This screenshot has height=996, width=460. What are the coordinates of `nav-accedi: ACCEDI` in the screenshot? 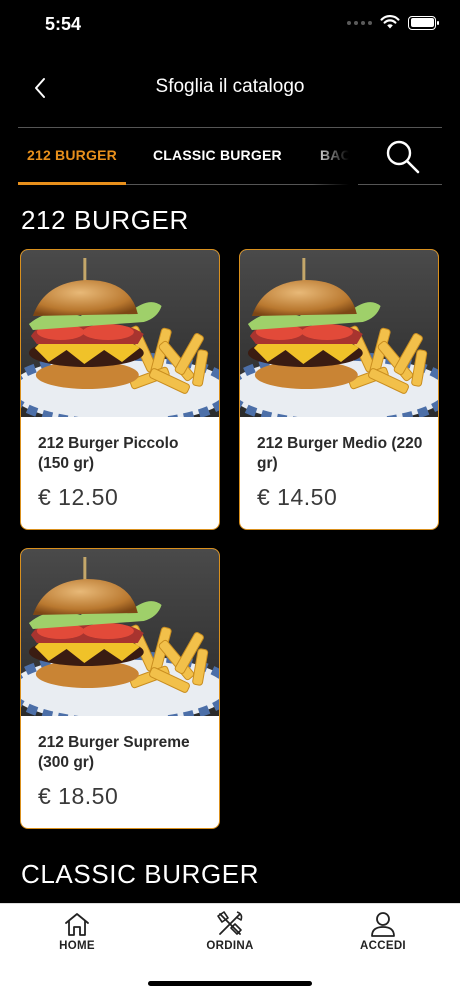 It's located at (383, 931).